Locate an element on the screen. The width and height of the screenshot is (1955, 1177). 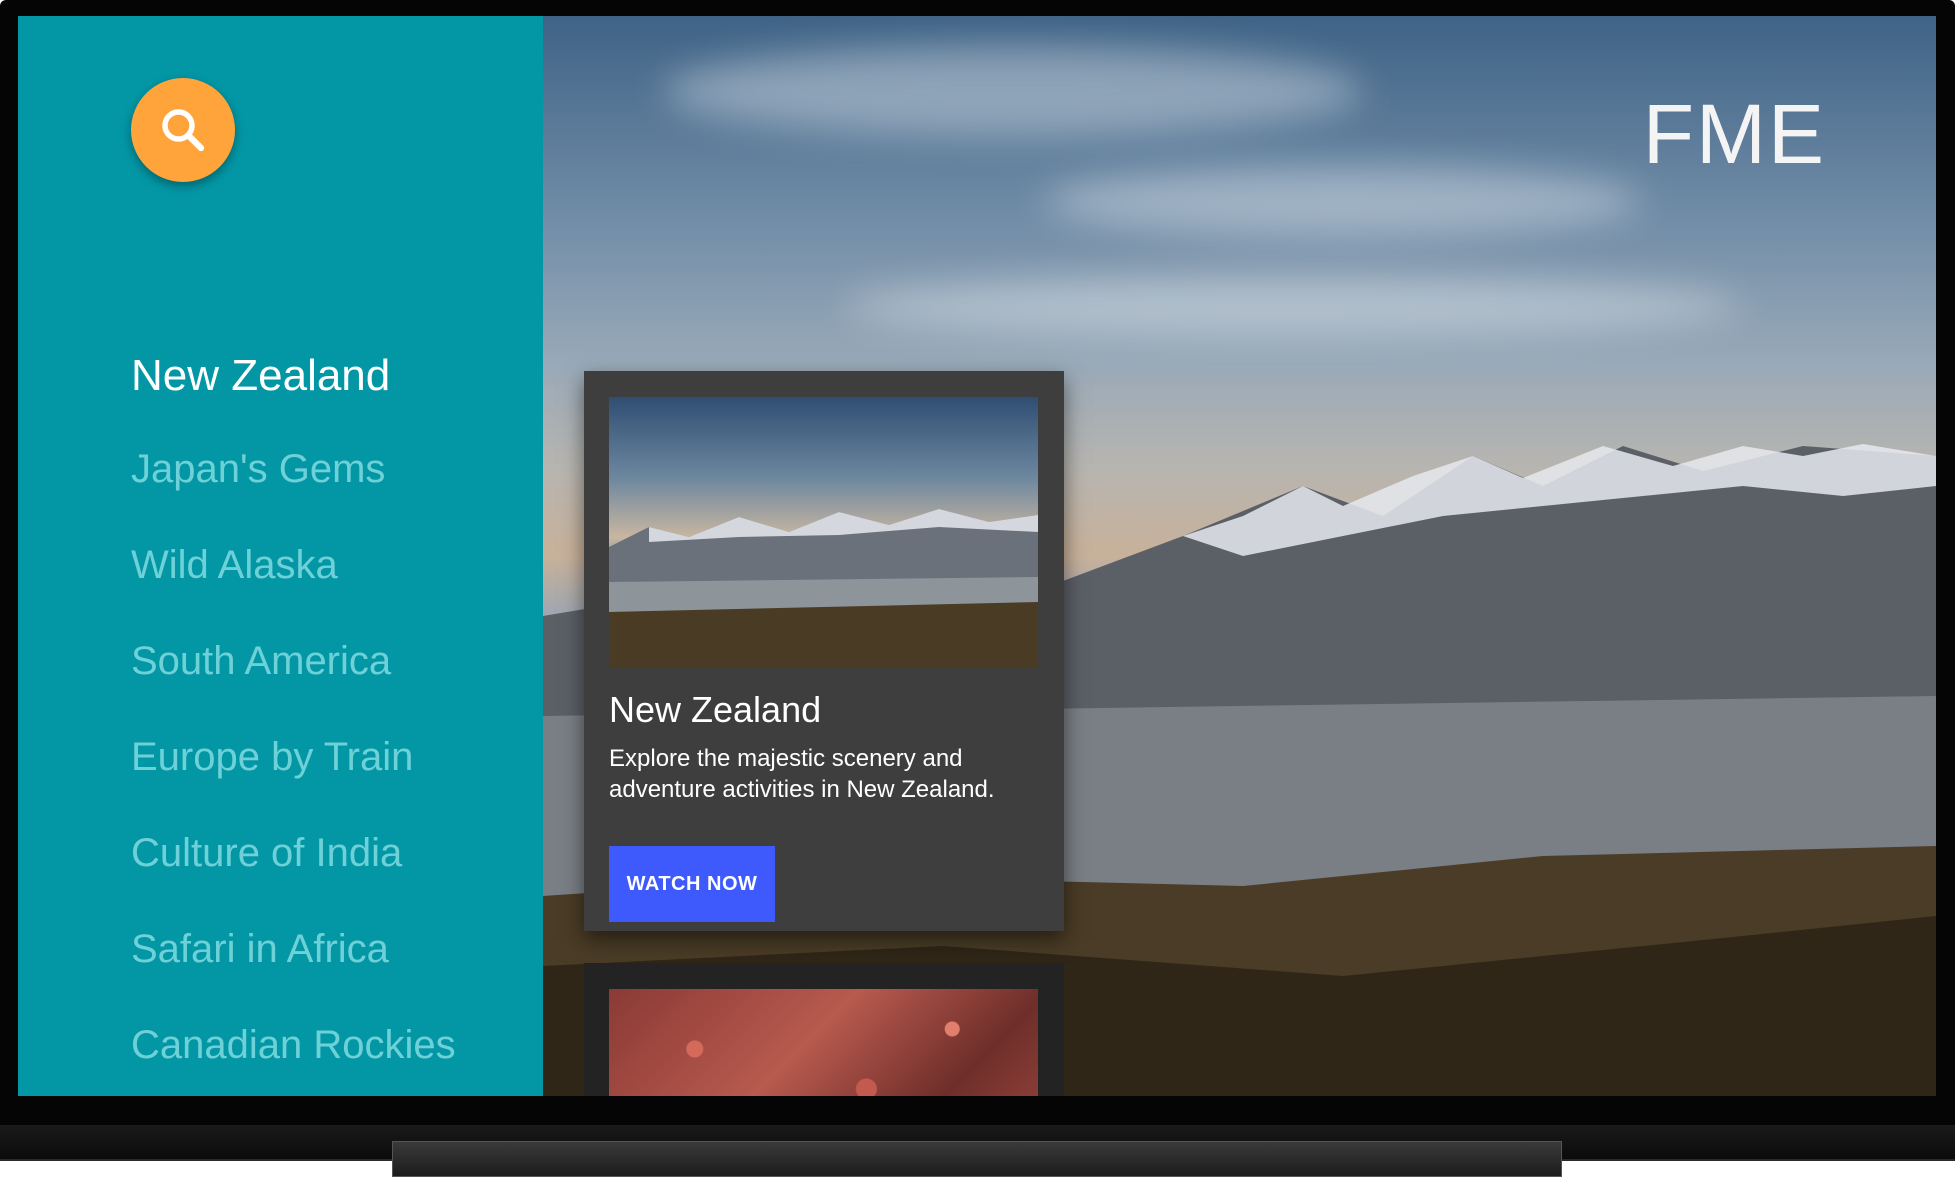
watch-now-button: WATCH NOW is located at coordinates (692, 884).